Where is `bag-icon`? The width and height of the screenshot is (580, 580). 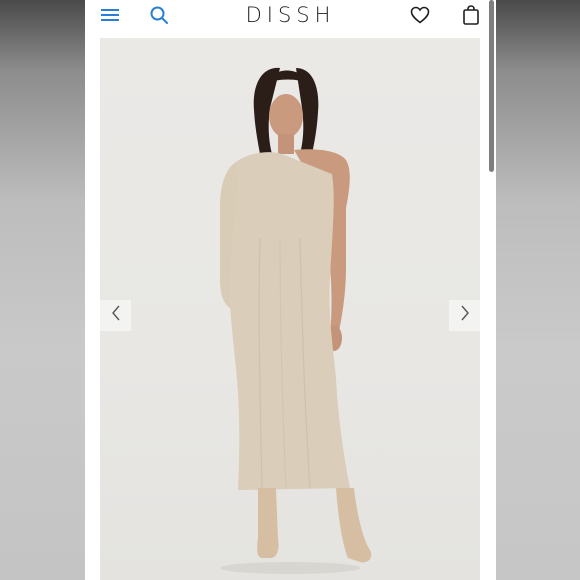 bag-icon is located at coordinates (471, 15).